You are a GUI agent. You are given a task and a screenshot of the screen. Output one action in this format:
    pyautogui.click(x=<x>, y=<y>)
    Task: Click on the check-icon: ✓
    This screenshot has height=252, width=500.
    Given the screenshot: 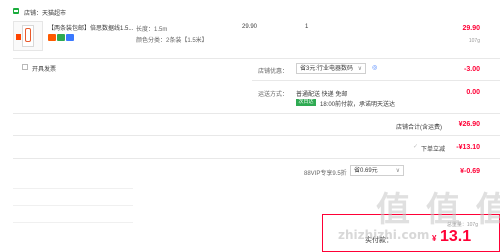 What is the action you would take?
    pyautogui.click(x=416, y=147)
    